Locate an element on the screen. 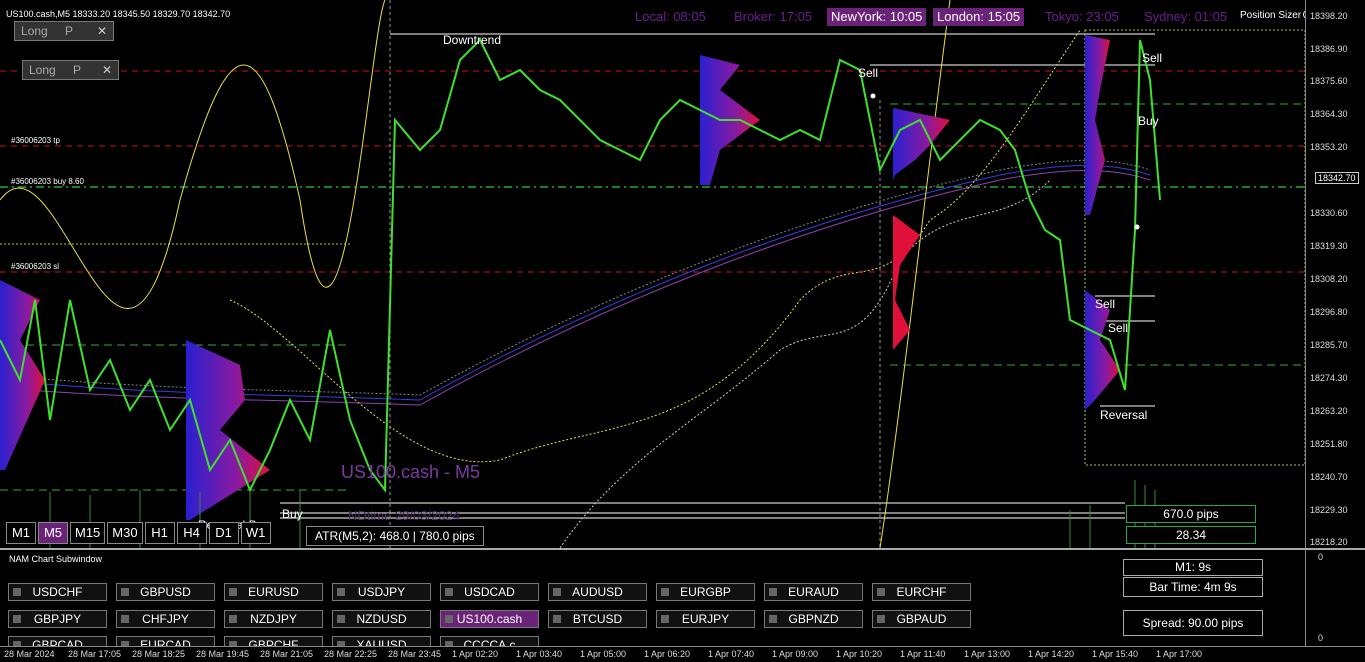  symbol-label: NZDJPY is located at coordinates (273, 619).